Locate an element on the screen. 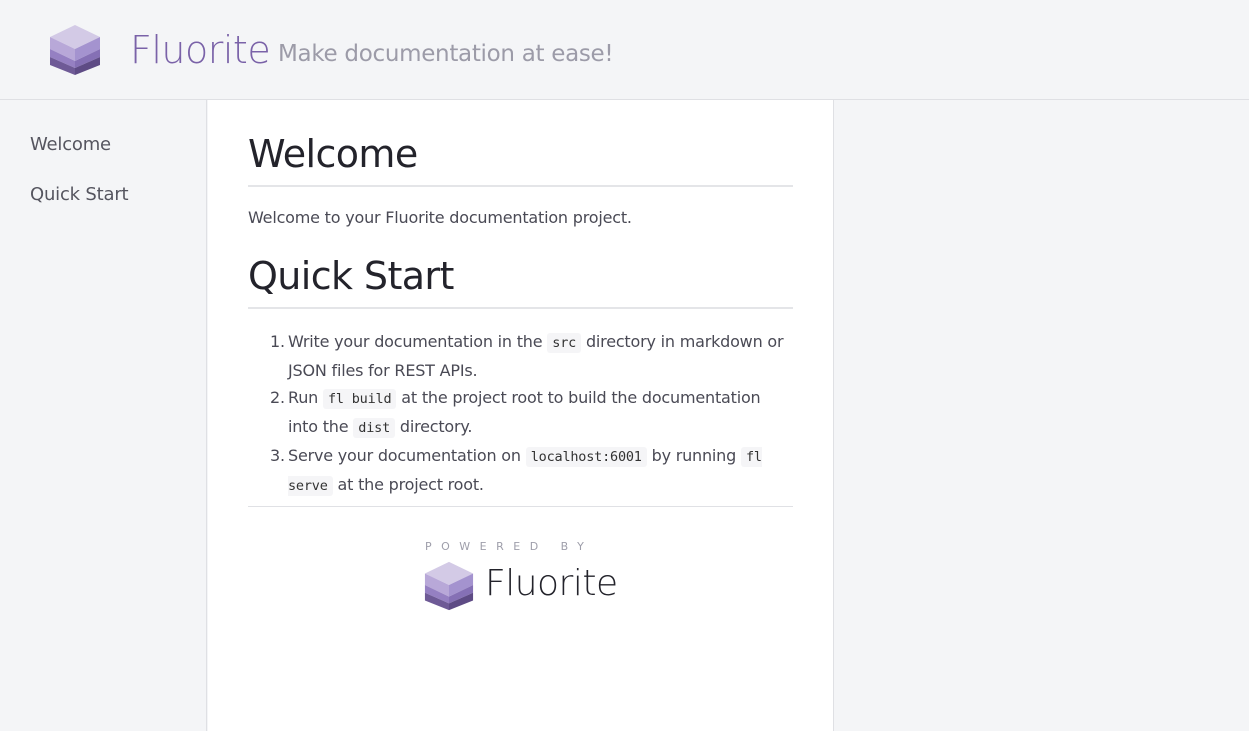  content-divider is located at coordinates (520, 506).